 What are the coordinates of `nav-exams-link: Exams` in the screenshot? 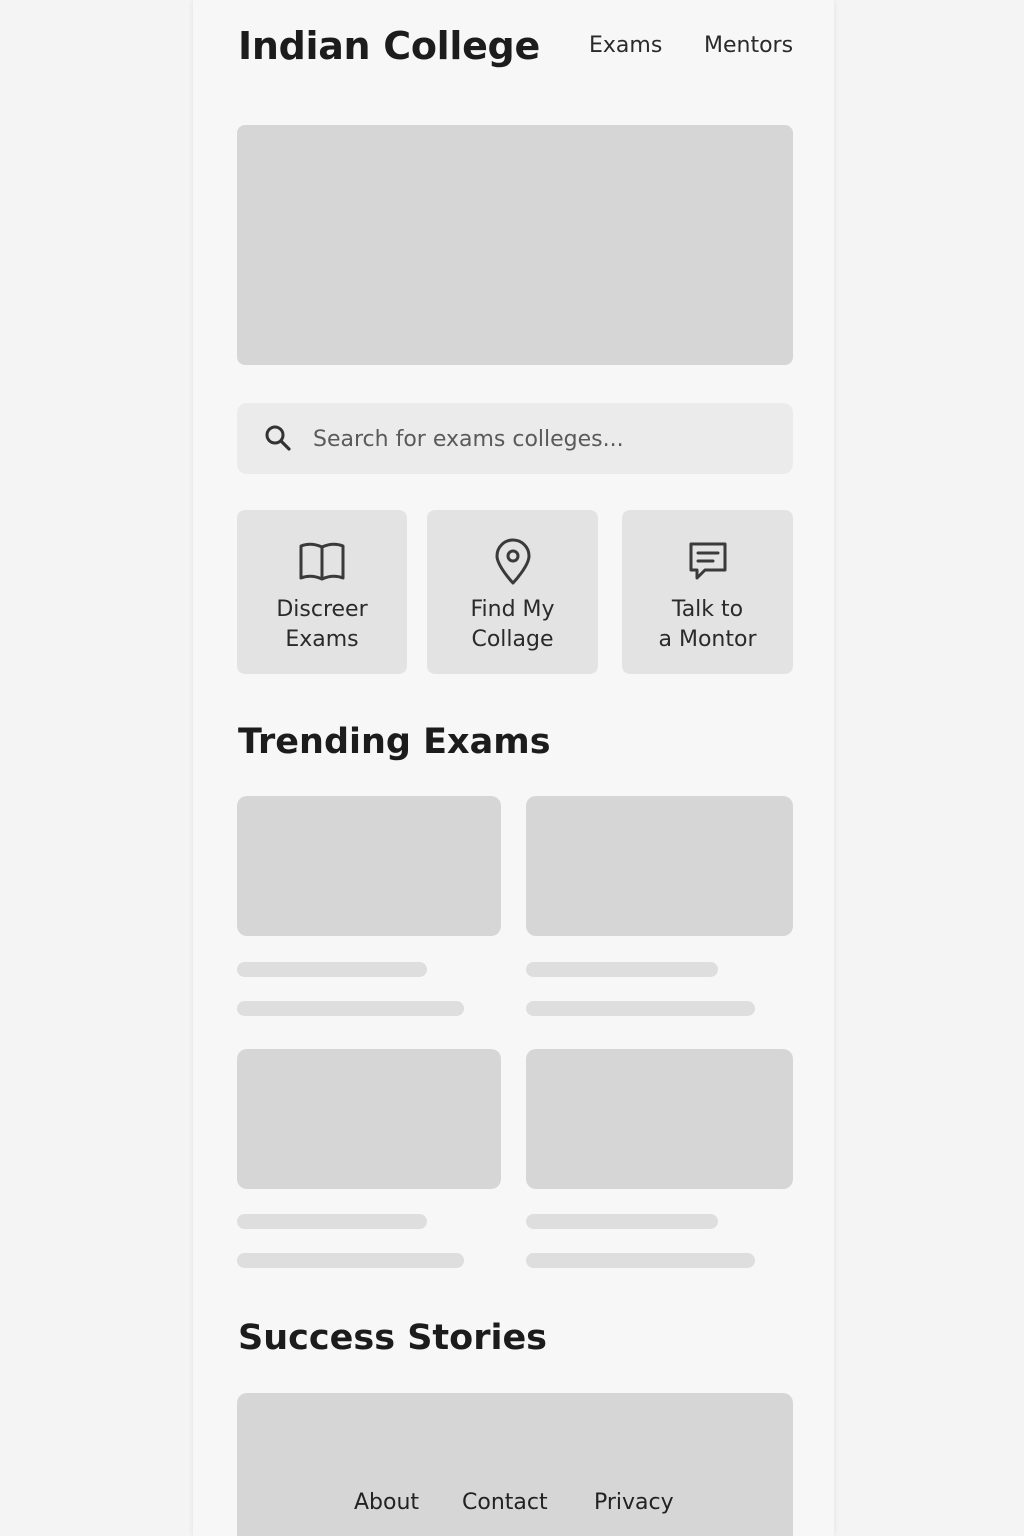 It's located at (625, 45).